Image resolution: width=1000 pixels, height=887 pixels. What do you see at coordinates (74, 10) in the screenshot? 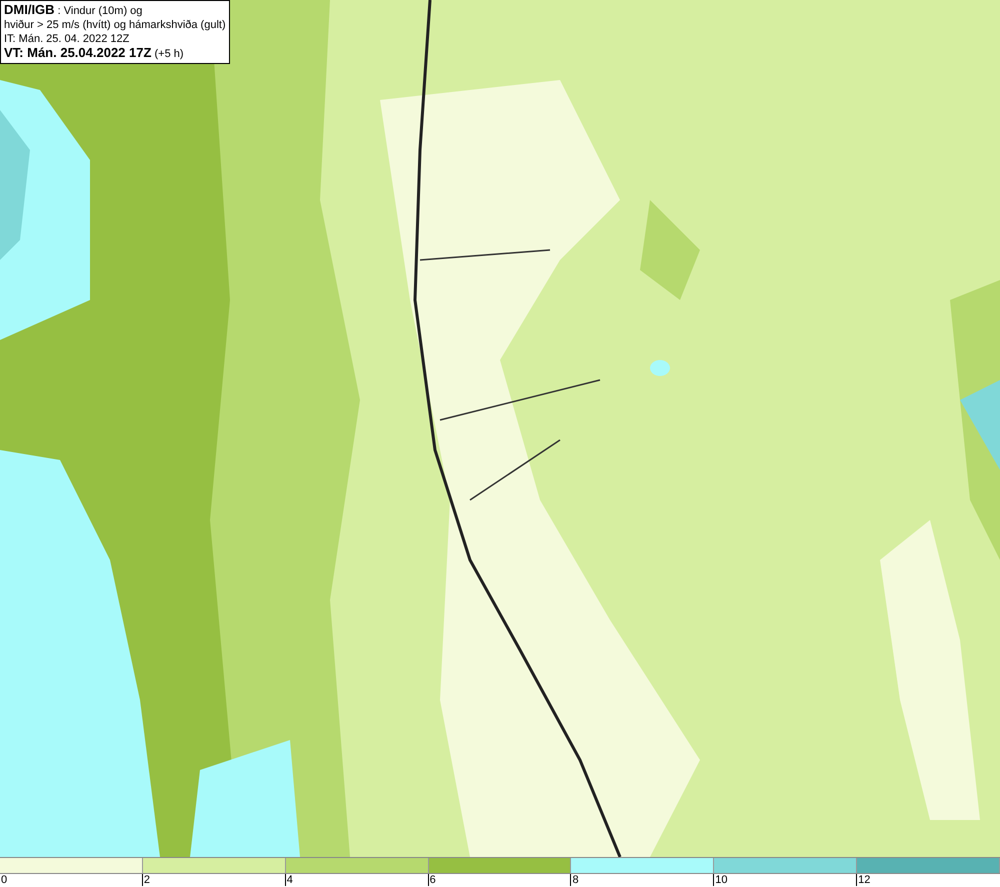
I see `caption-line: DMI/IGB : Vindur (10m) og` at bounding box center [74, 10].